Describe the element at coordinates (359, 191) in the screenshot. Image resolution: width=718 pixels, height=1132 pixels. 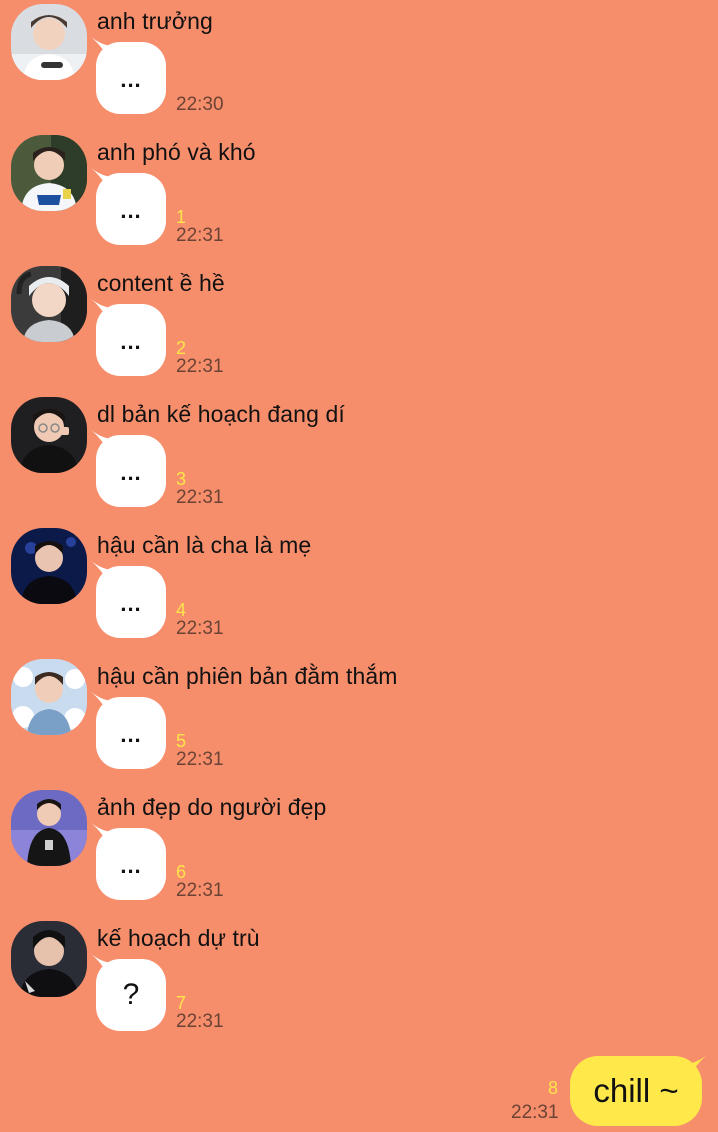
I see `incoming-message: anh phó và khó ... 1 22:31` at that location.